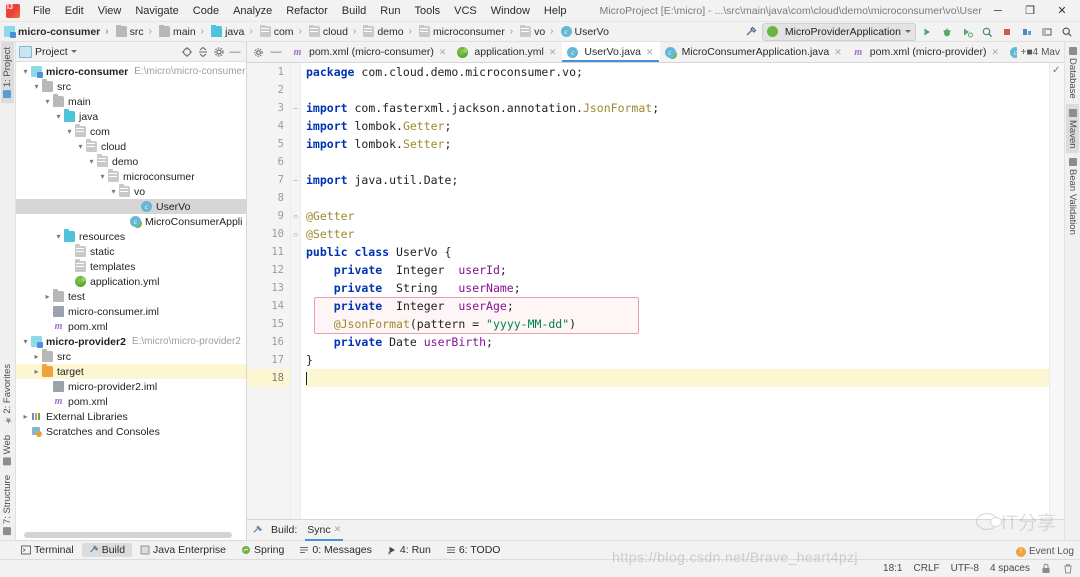 The image size is (1080, 577). What do you see at coordinates (1011, 52) in the screenshot?
I see `editor-tab-userserviceimpl-j: UserServiceImpl.j✕` at bounding box center [1011, 52].